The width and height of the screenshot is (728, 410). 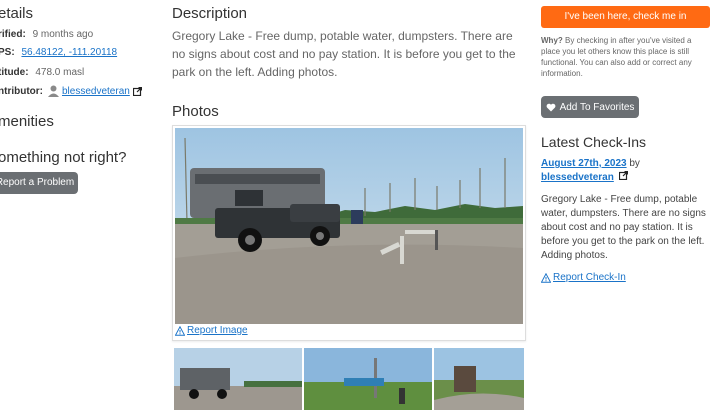 I want to click on checkin-meta: August 27th, 2023 by blessedveteran, so click(x=626, y=171).